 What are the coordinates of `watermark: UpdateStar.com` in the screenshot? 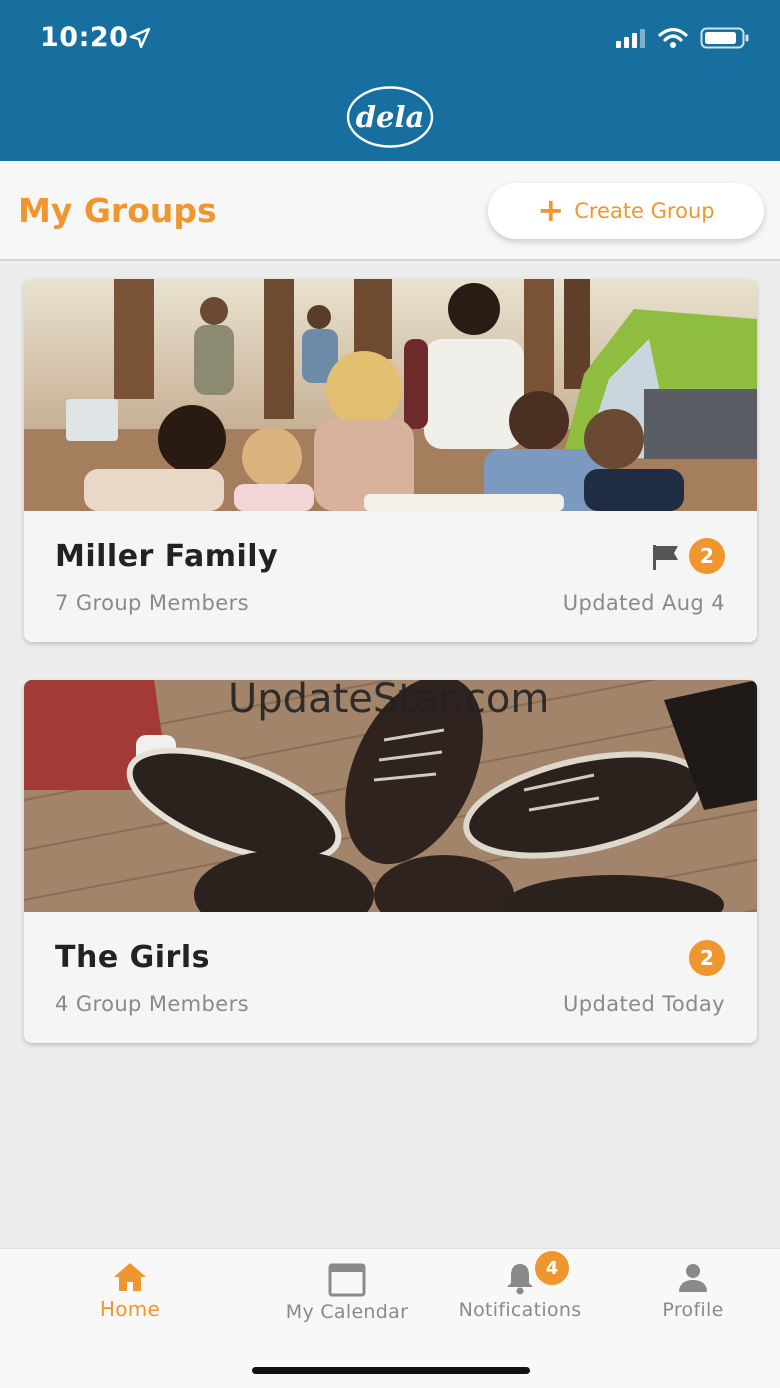 It's located at (389, 699).